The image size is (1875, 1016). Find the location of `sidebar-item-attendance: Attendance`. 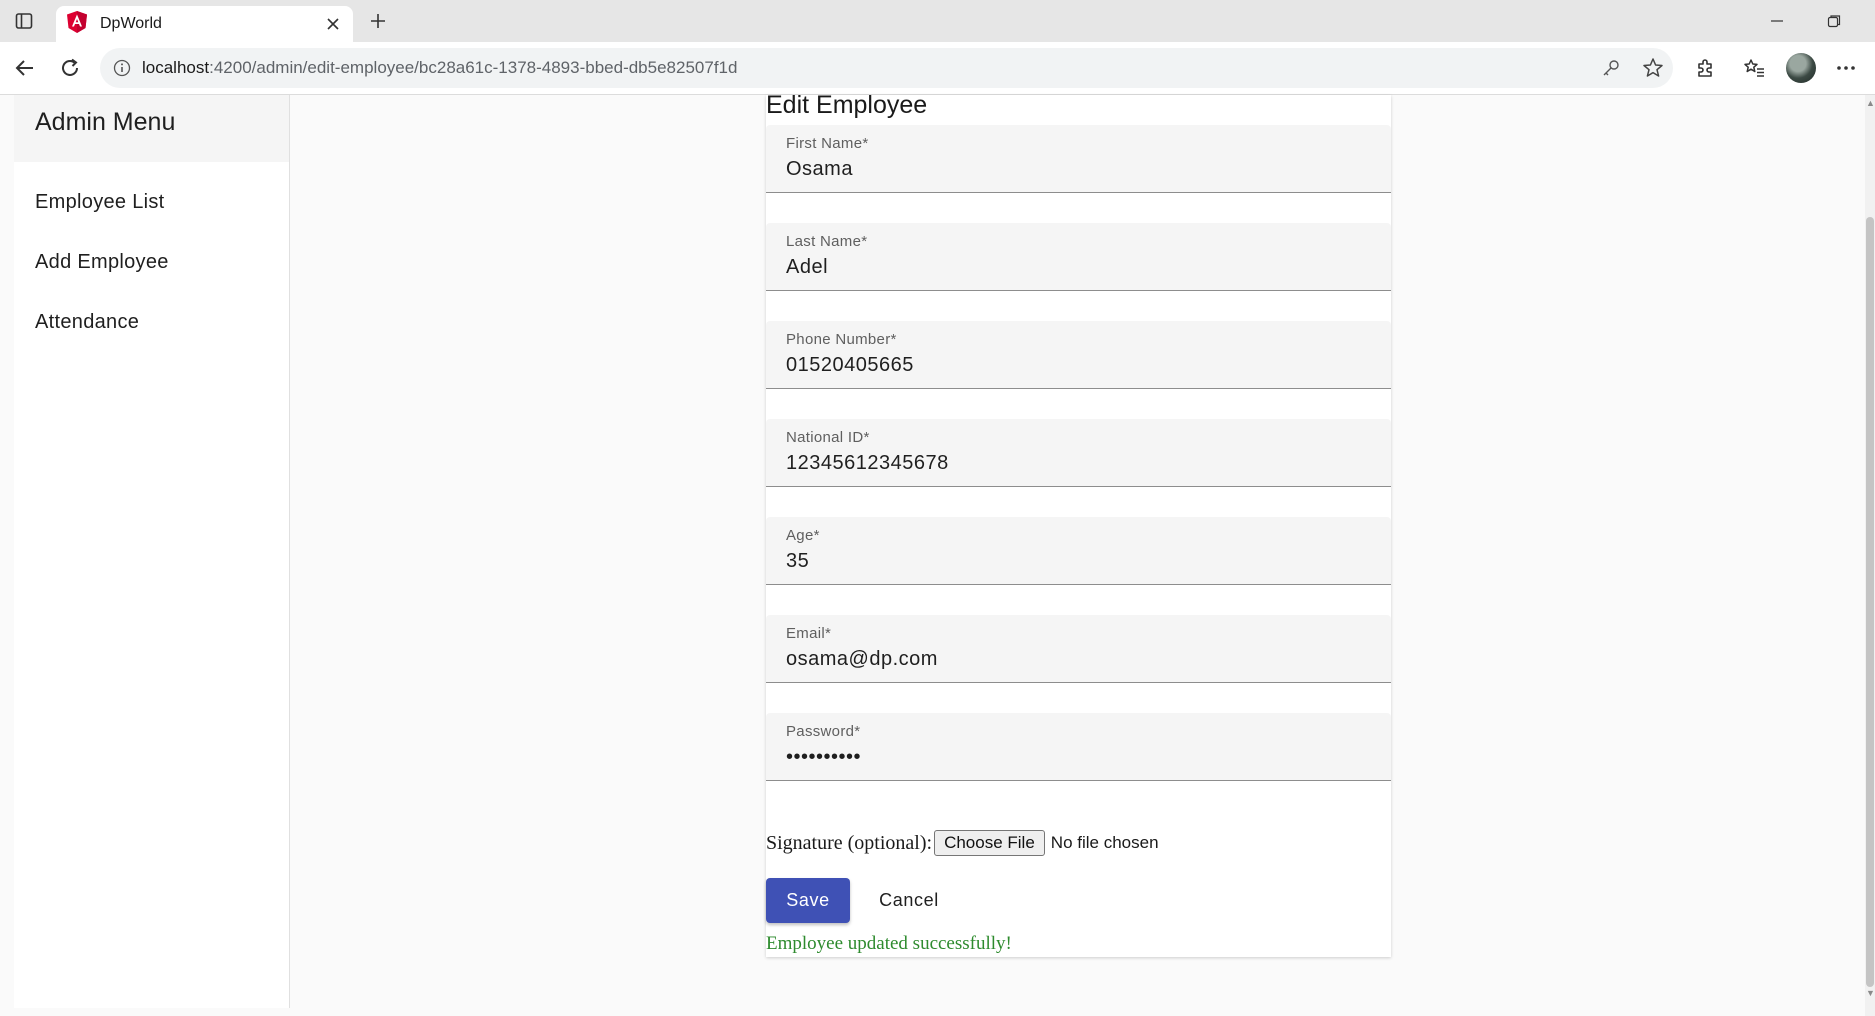

sidebar-item-attendance: Attendance is located at coordinates (87, 322).